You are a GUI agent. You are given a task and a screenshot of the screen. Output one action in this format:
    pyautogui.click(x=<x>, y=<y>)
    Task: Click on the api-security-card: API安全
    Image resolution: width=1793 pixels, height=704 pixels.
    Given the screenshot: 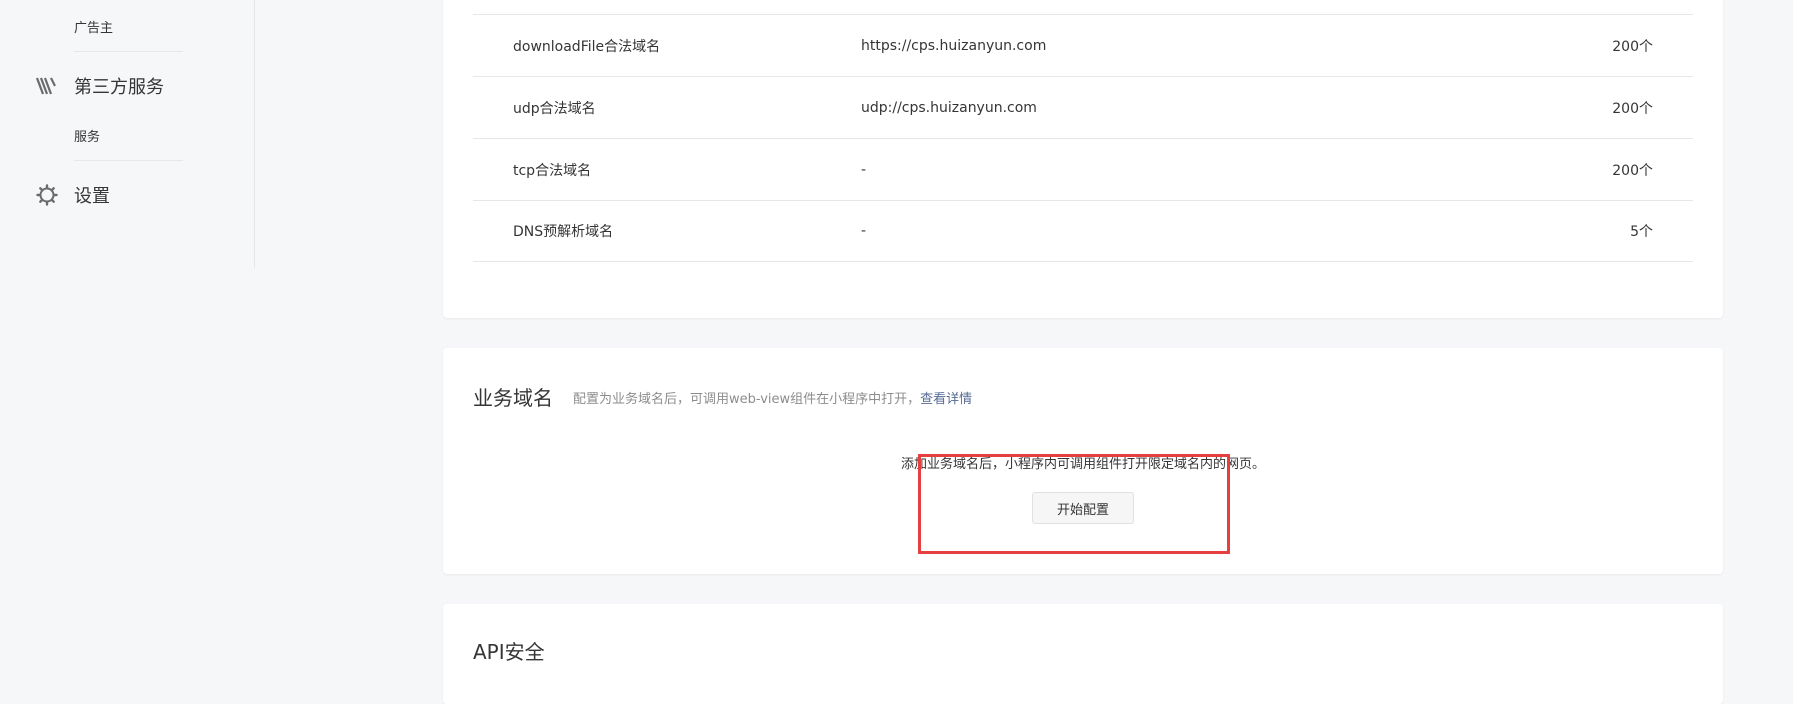 What is the action you would take?
    pyautogui.click(x=1083, y=654)
    